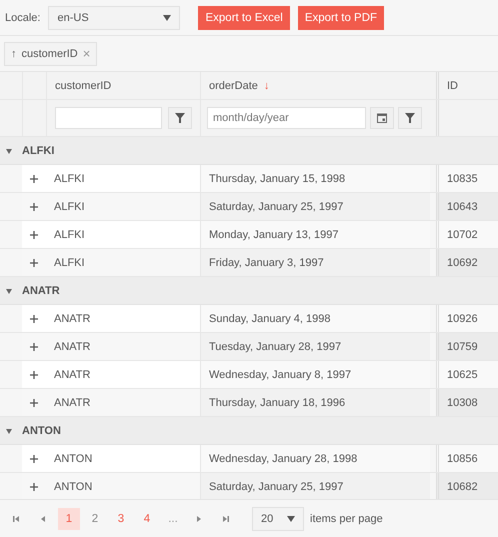  What do you see at coordinates (273, 234) in the screenshot?
I see `table-cell: Monday, January 13, 1997` at bounding box center [273, 234].